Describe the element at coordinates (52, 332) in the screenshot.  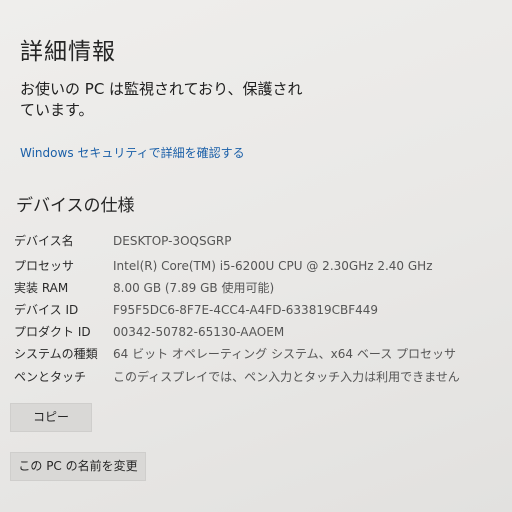
I see `spec-label: プロダクト ID` at that location.